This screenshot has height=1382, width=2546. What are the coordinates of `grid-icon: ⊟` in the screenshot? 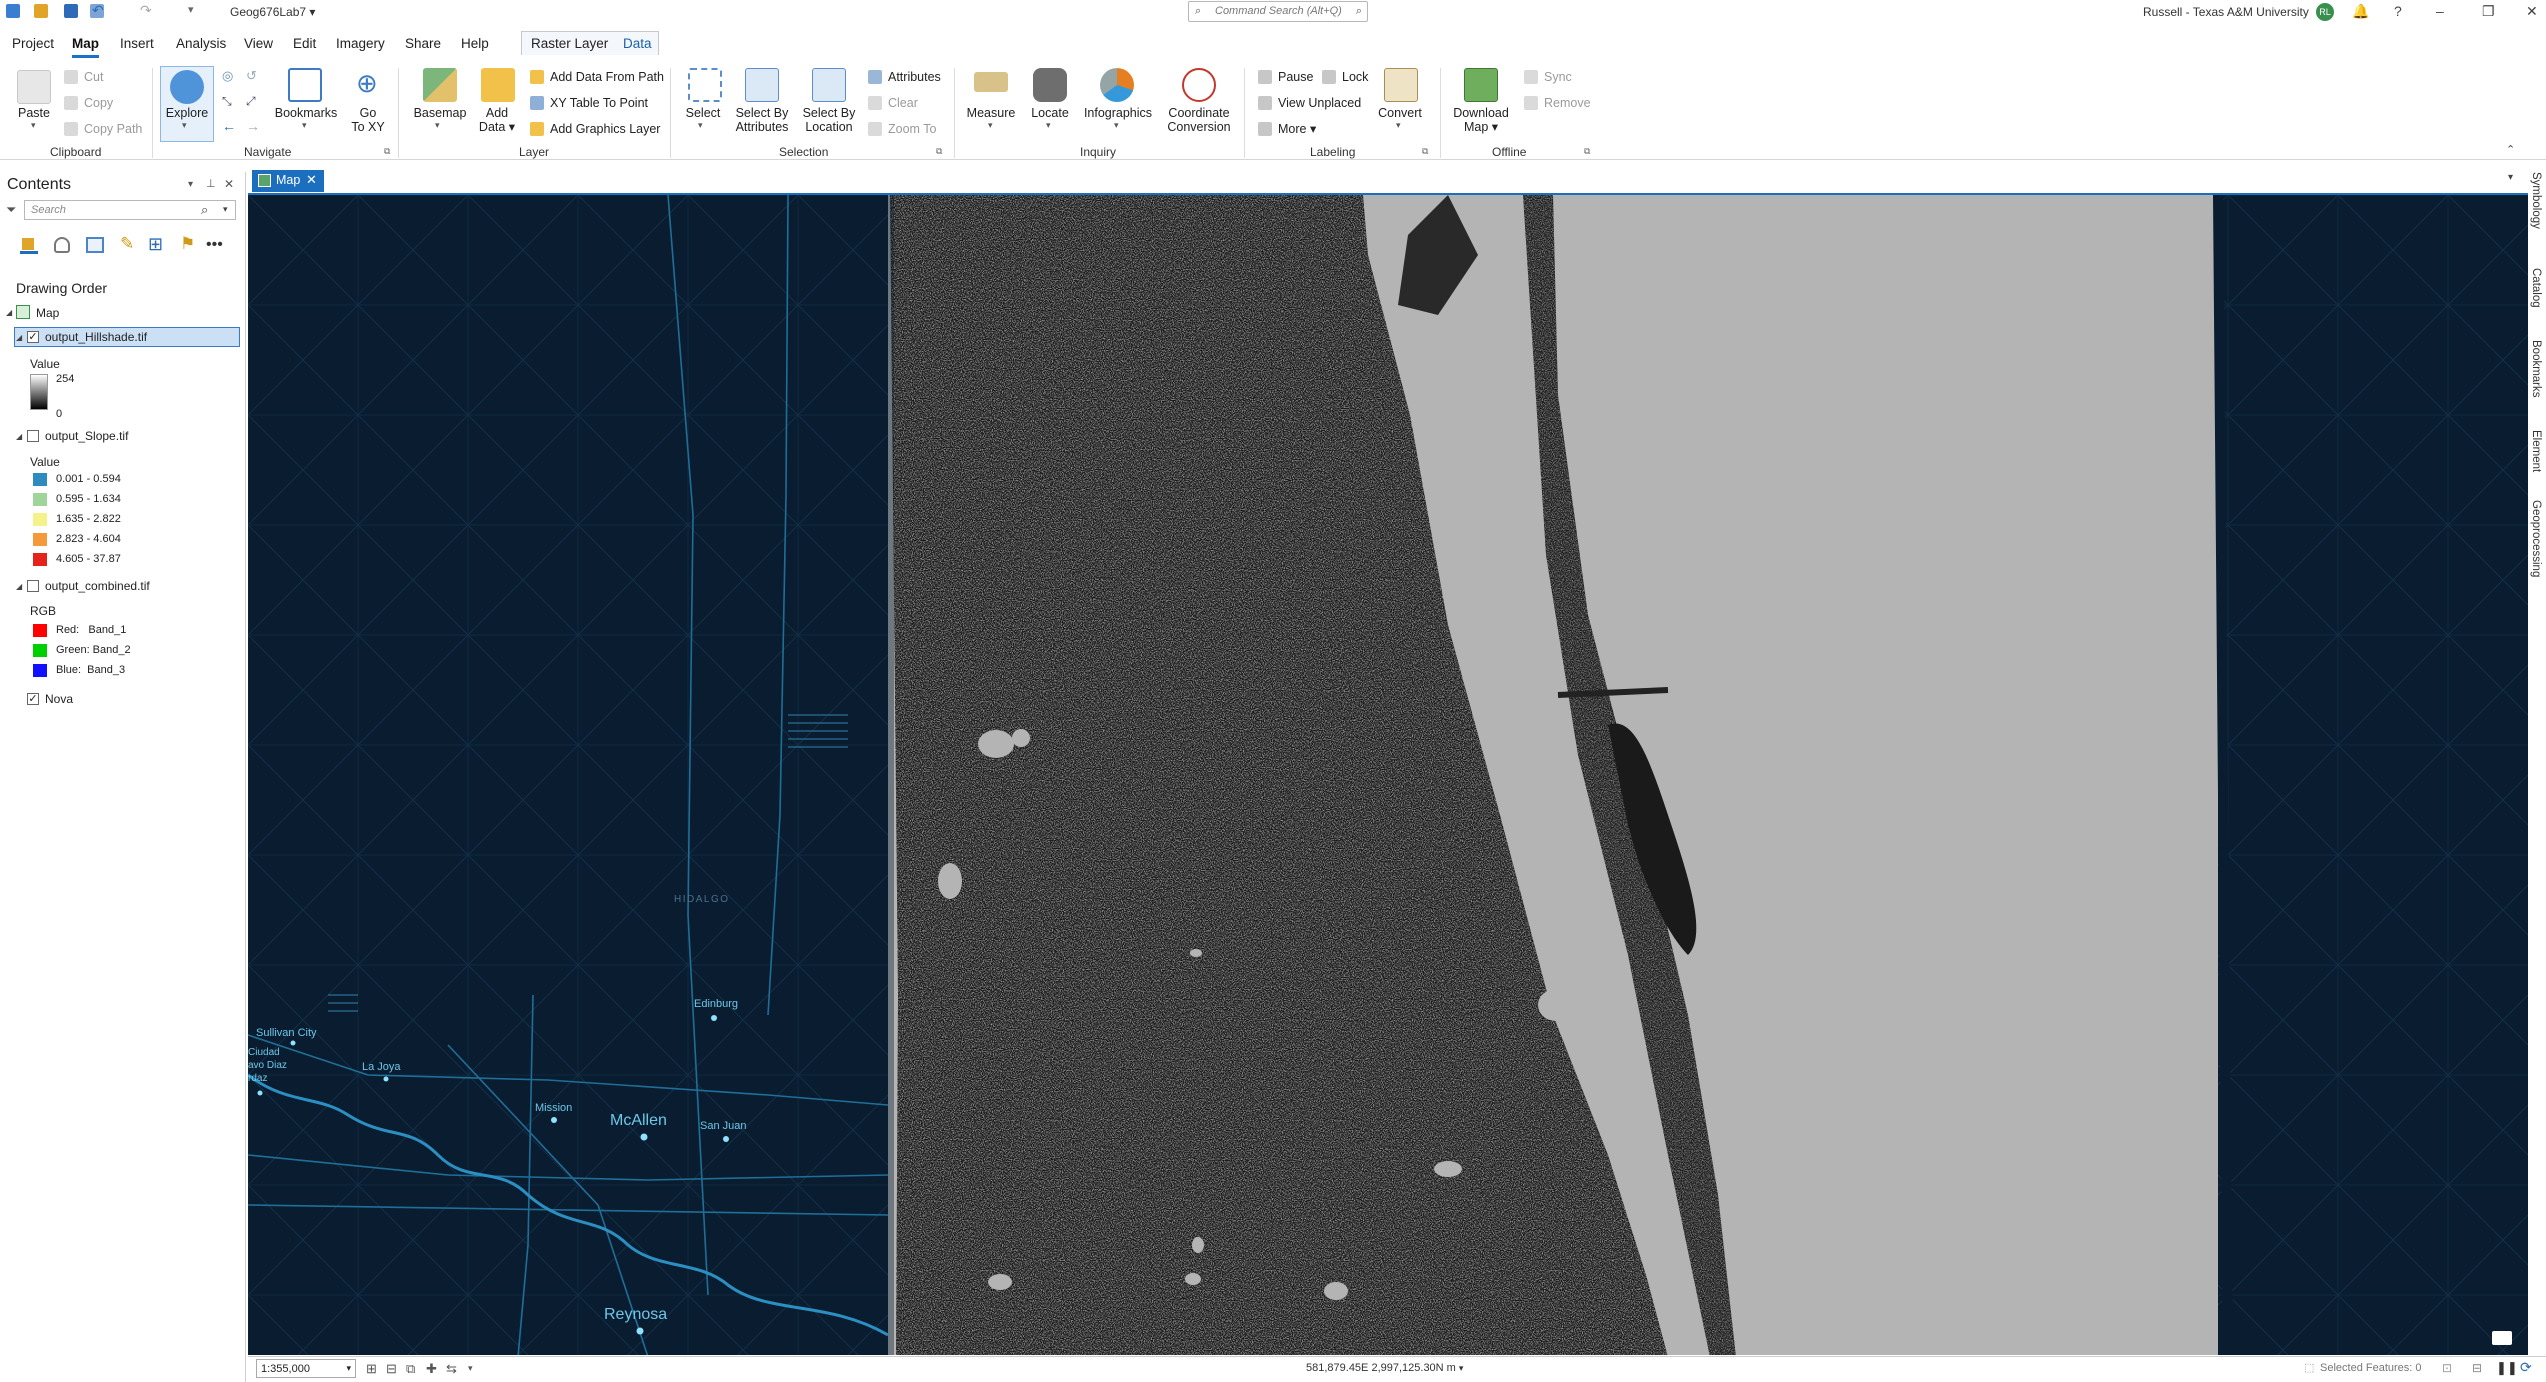 It's located at (391, 1369).